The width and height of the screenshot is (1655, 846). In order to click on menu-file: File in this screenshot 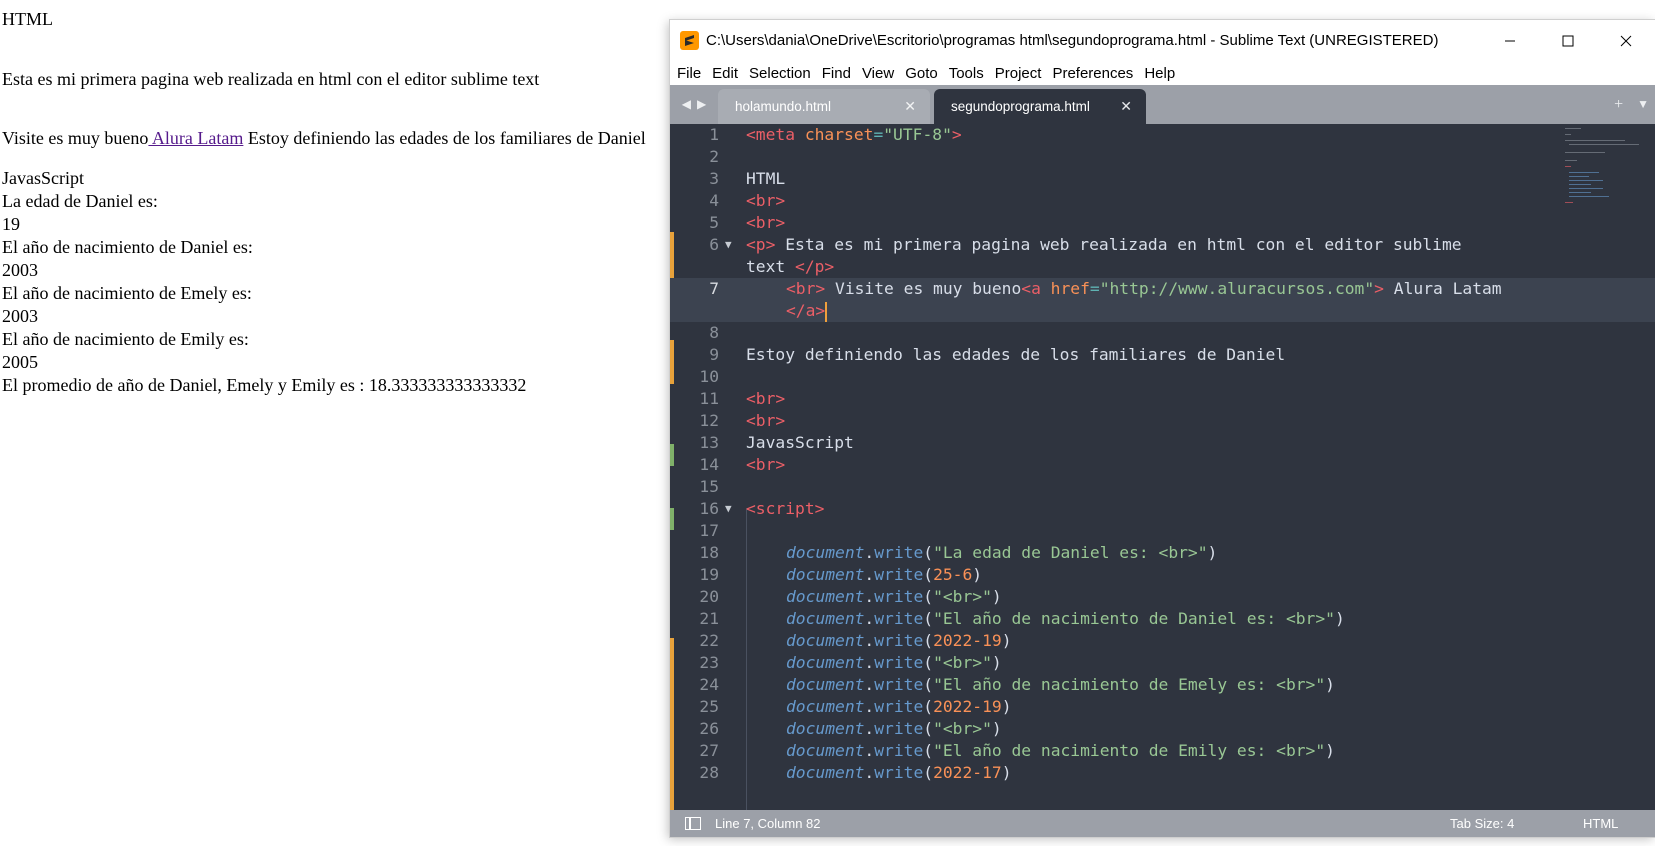, I will do `click(689, 73)`.